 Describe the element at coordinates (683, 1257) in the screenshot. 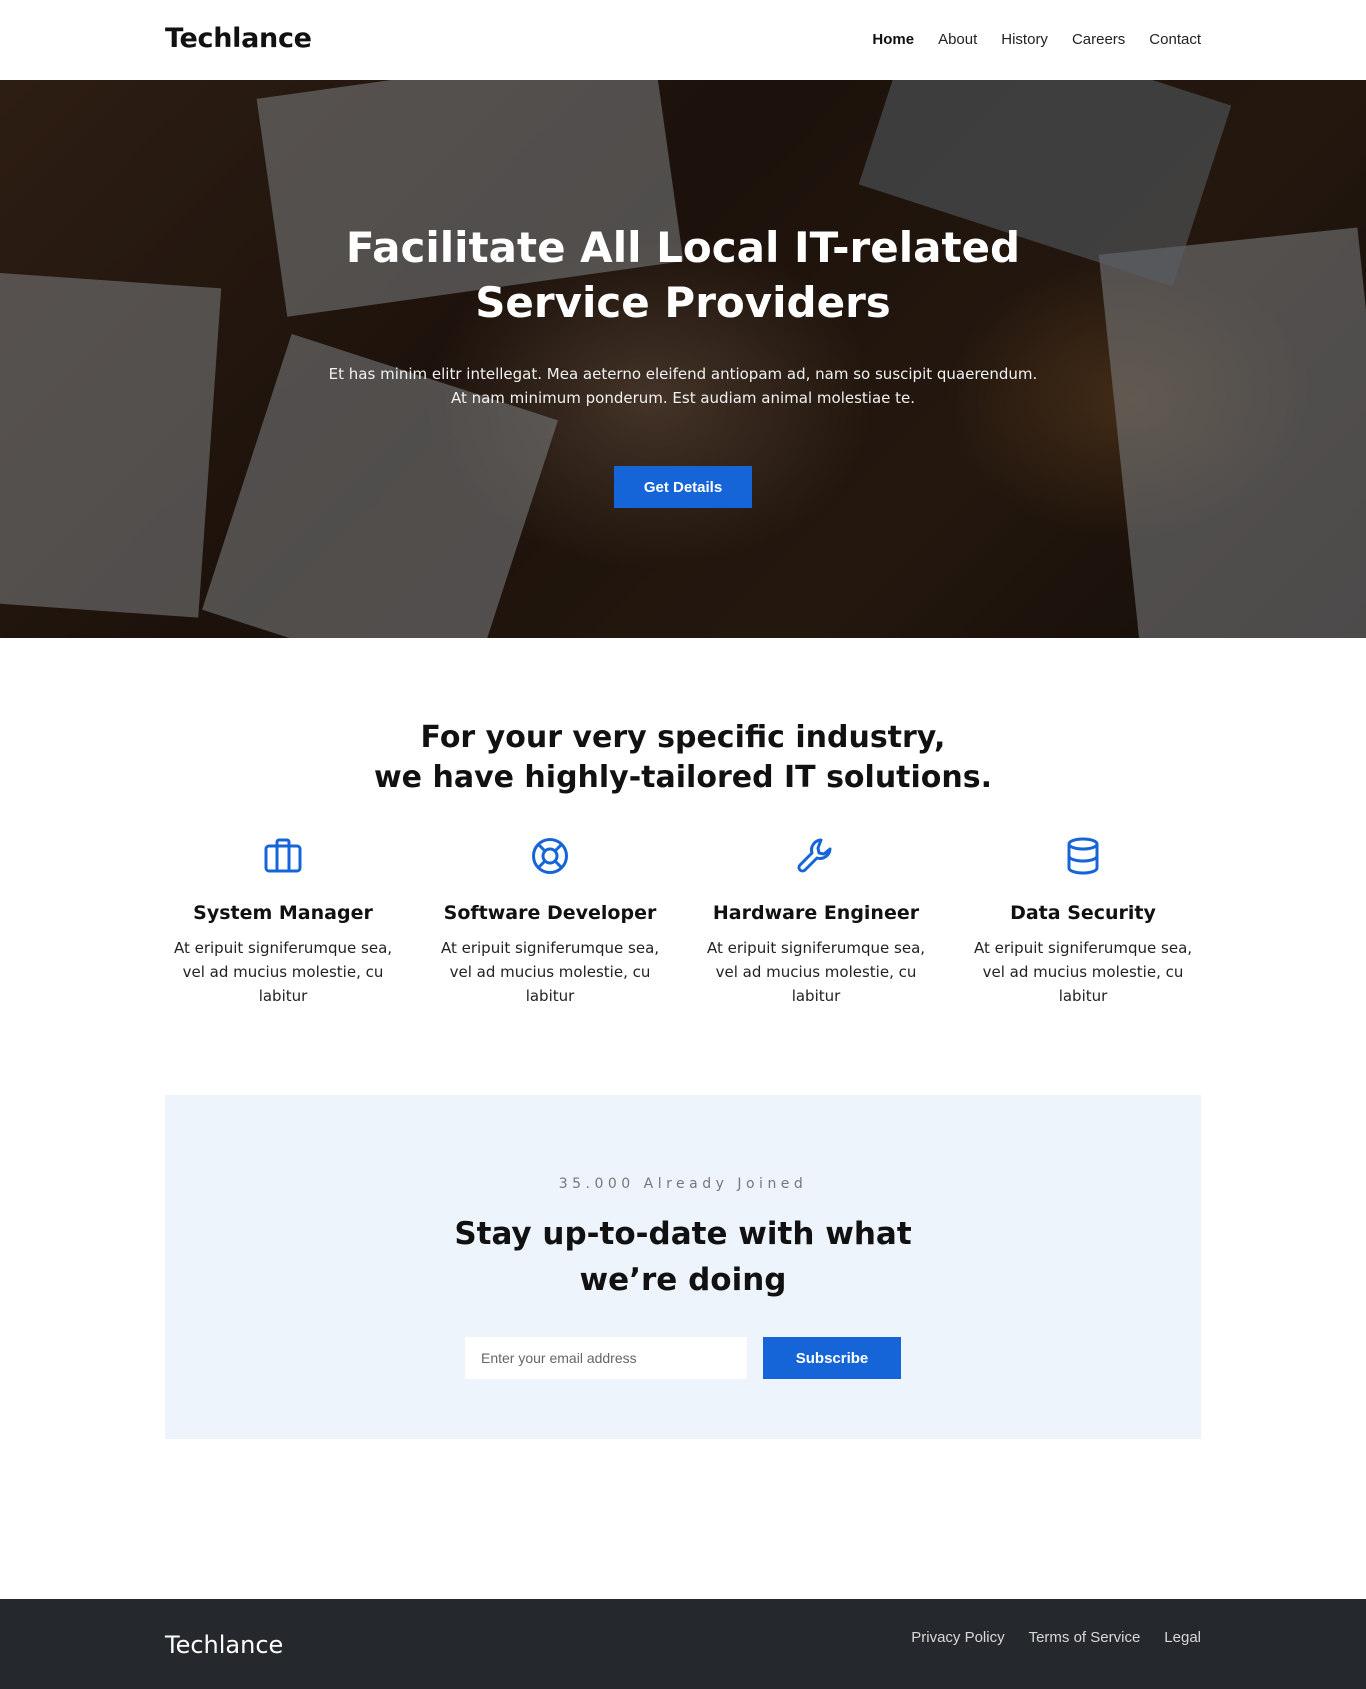

I see `newsletter-heading: Stay up-to-date with what we’re doing` at that location.